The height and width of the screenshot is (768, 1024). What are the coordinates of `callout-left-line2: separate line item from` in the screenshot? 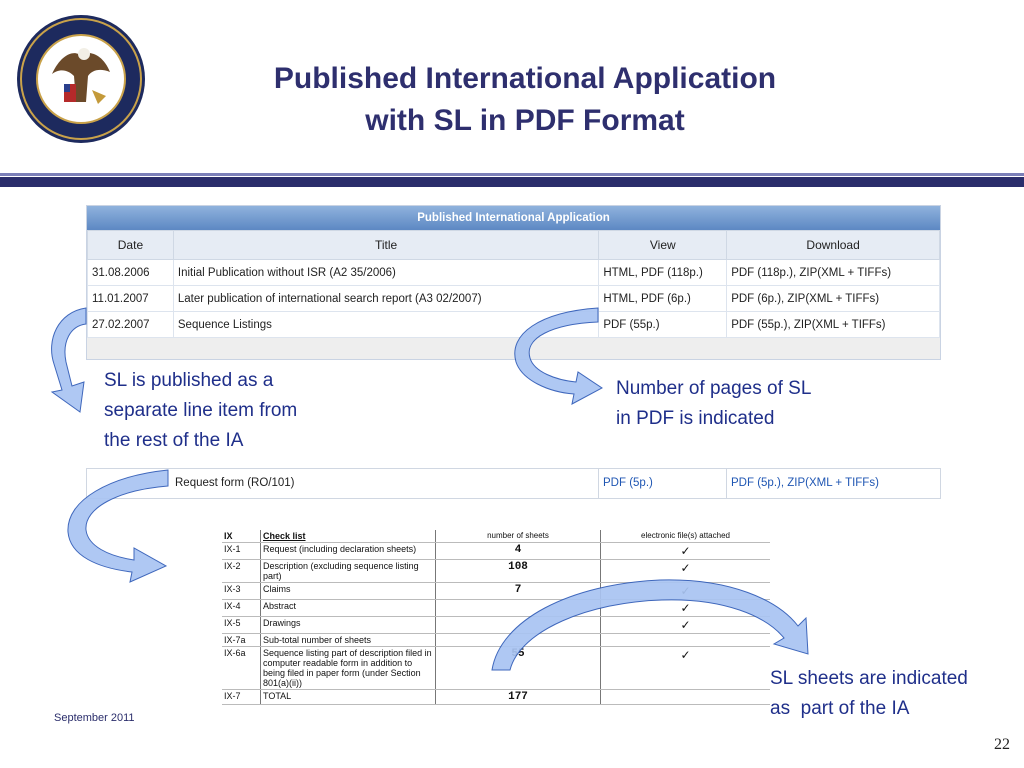 It's located at (201, 410).